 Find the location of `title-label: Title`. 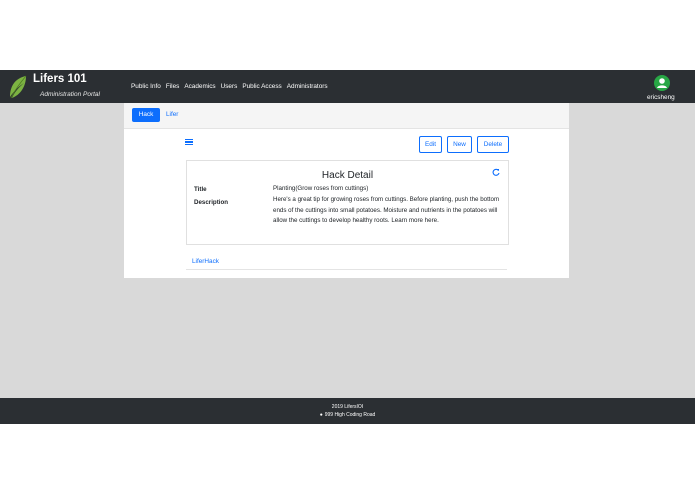

title-label: Title is located at coordinates (200, 189).